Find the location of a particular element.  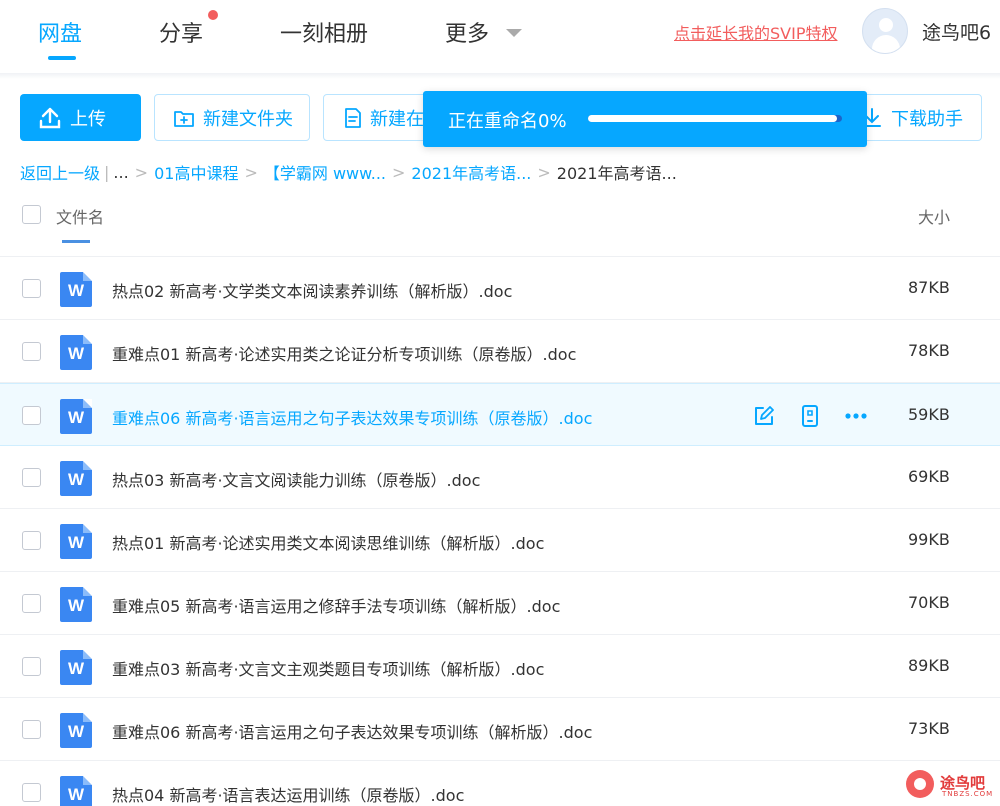

file-name: 重难点06 新高考·语言运用之句子表达效果专项训练（原卷版）.doc is located at coordinates (352, 417).